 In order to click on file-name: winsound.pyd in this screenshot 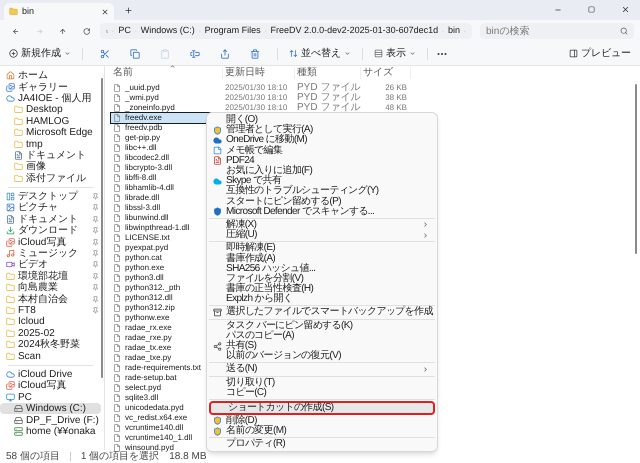, I will do `click(149, 447)`.